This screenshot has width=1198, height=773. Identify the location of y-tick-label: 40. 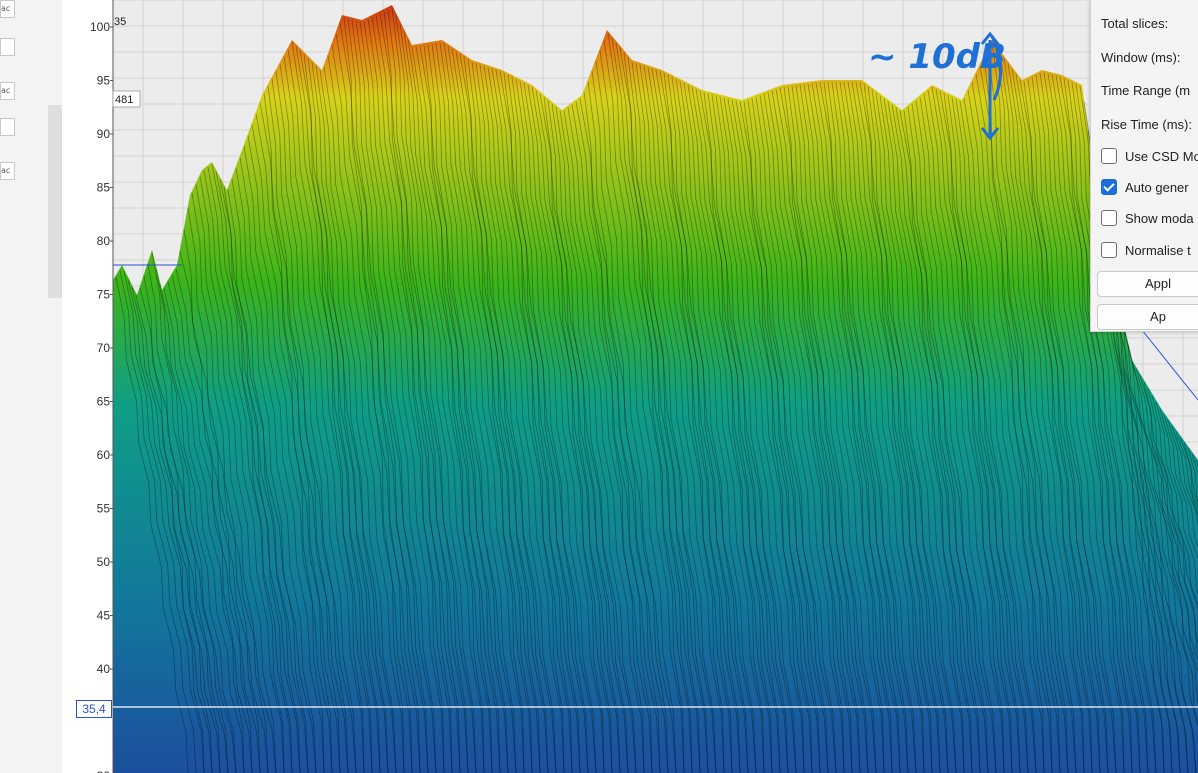
(104, 669).